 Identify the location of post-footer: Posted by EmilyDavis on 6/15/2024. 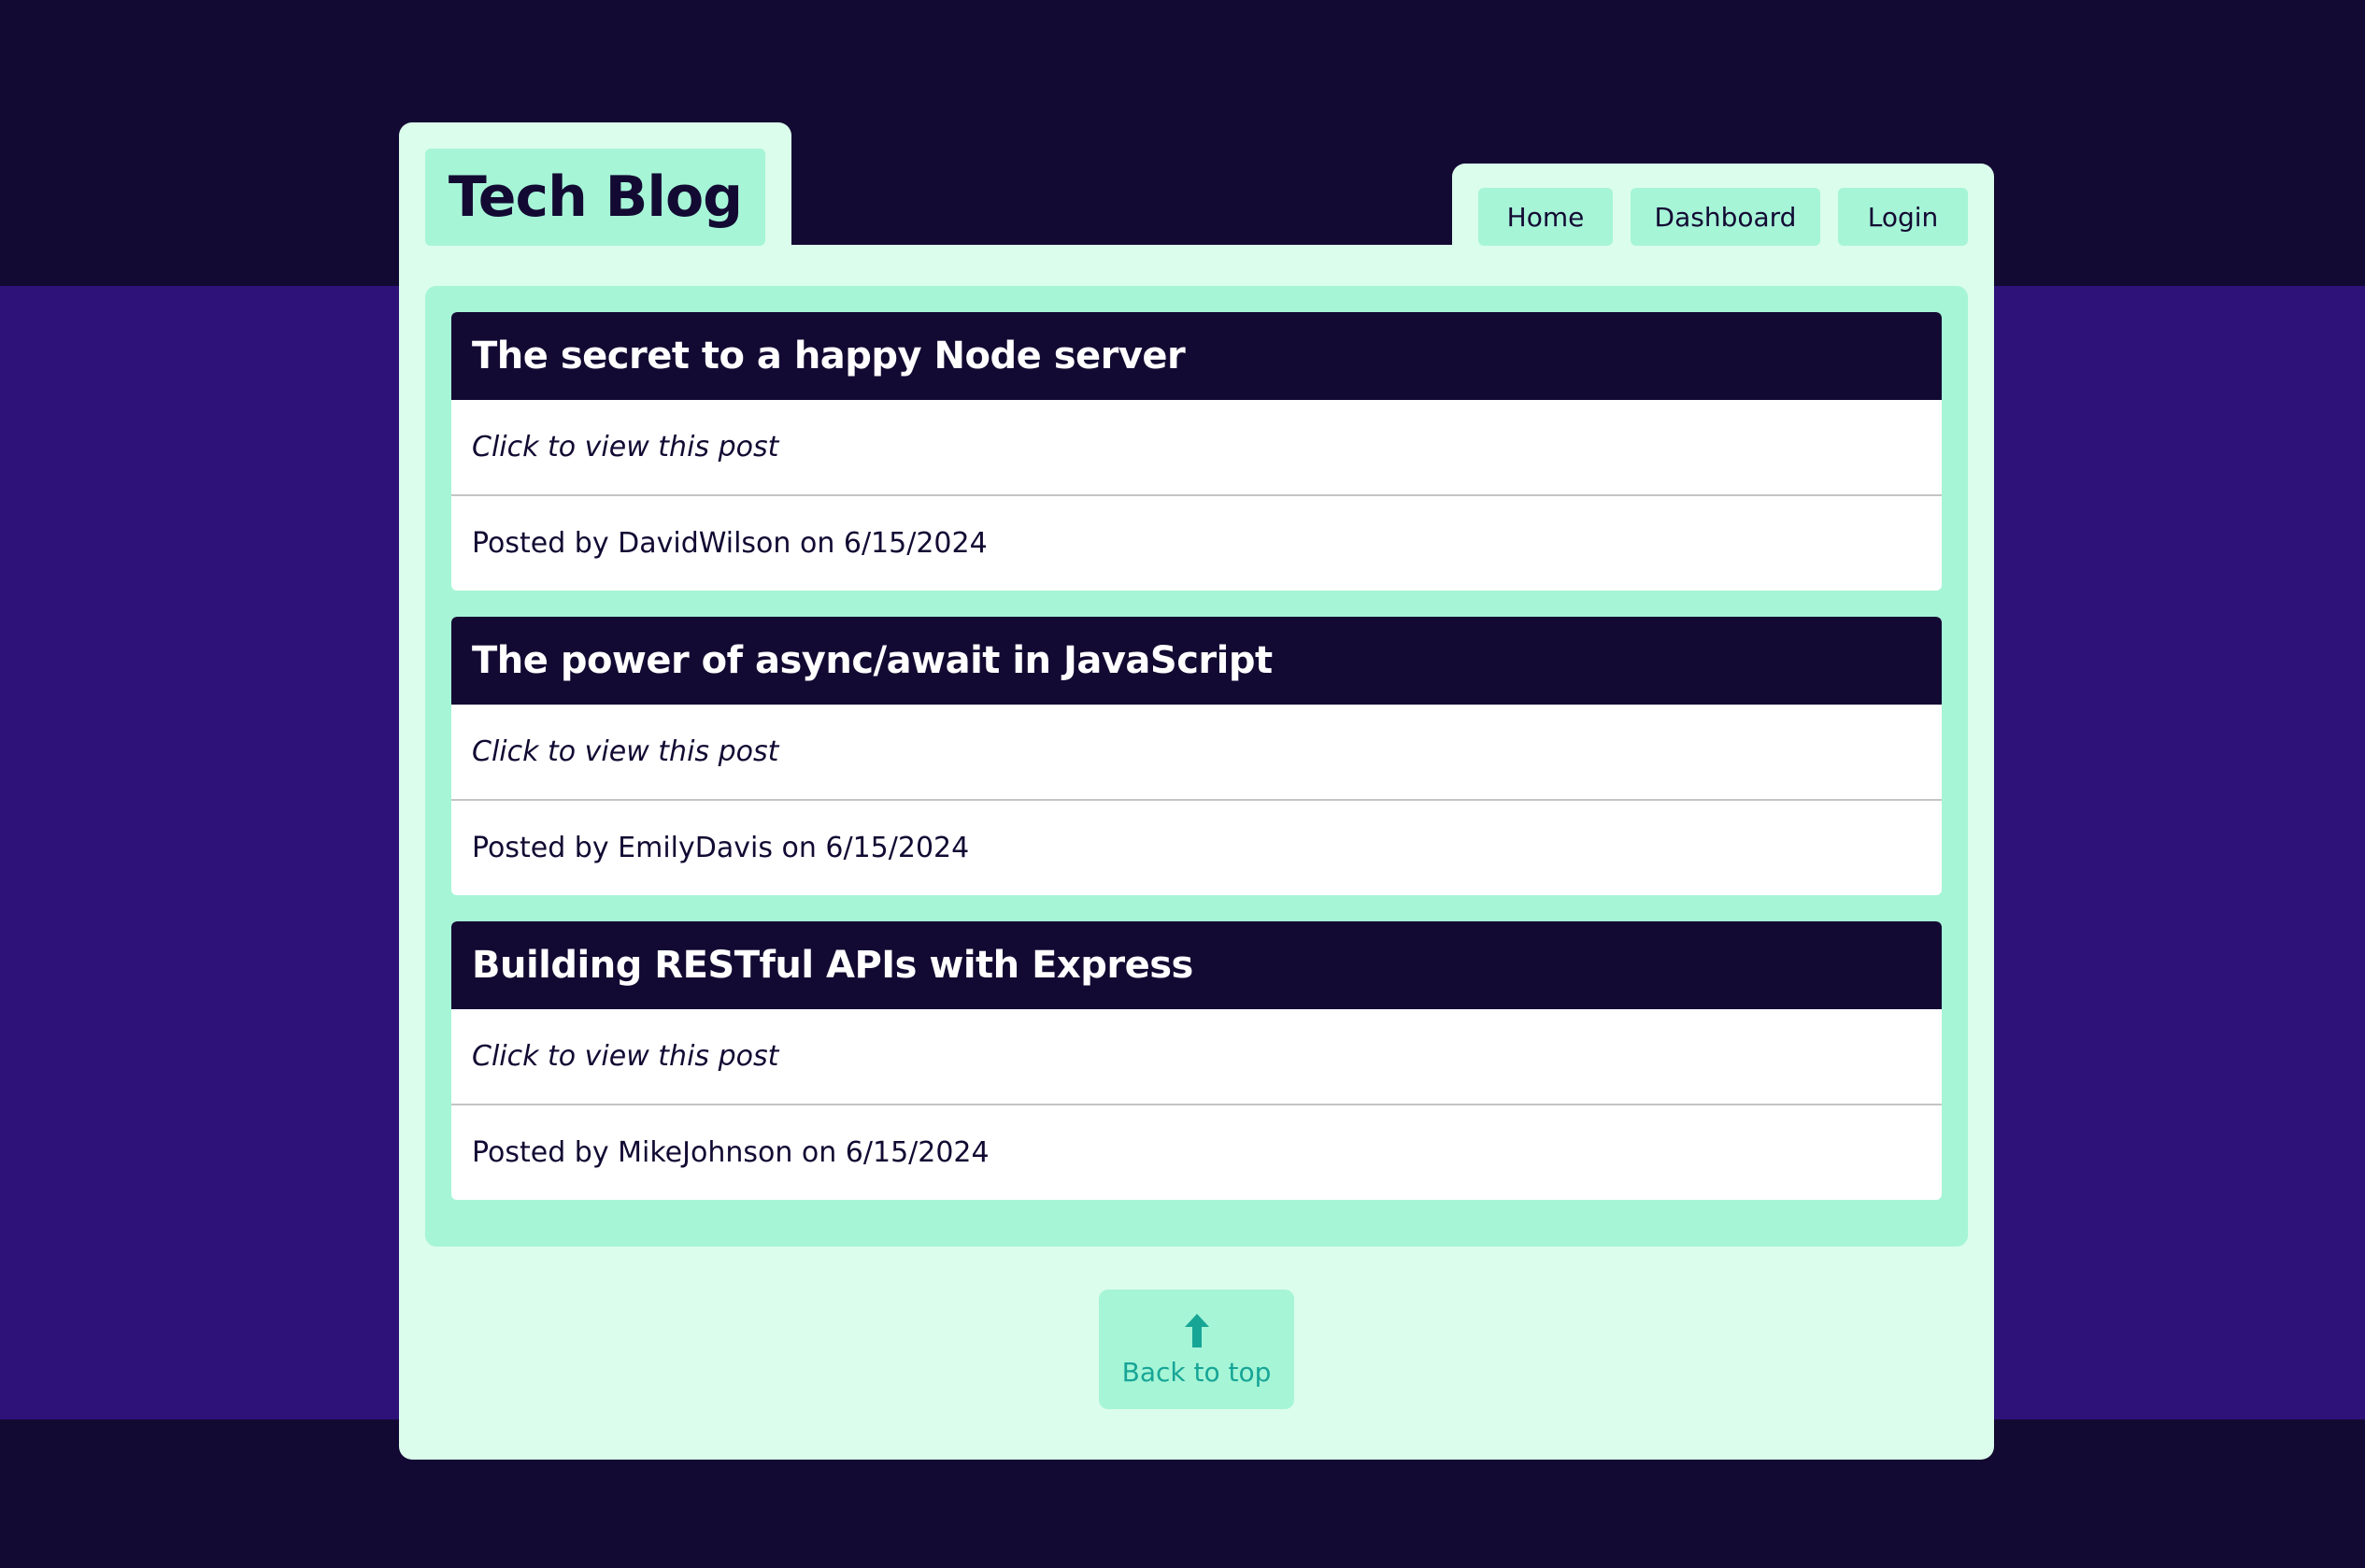
(1196, 848).